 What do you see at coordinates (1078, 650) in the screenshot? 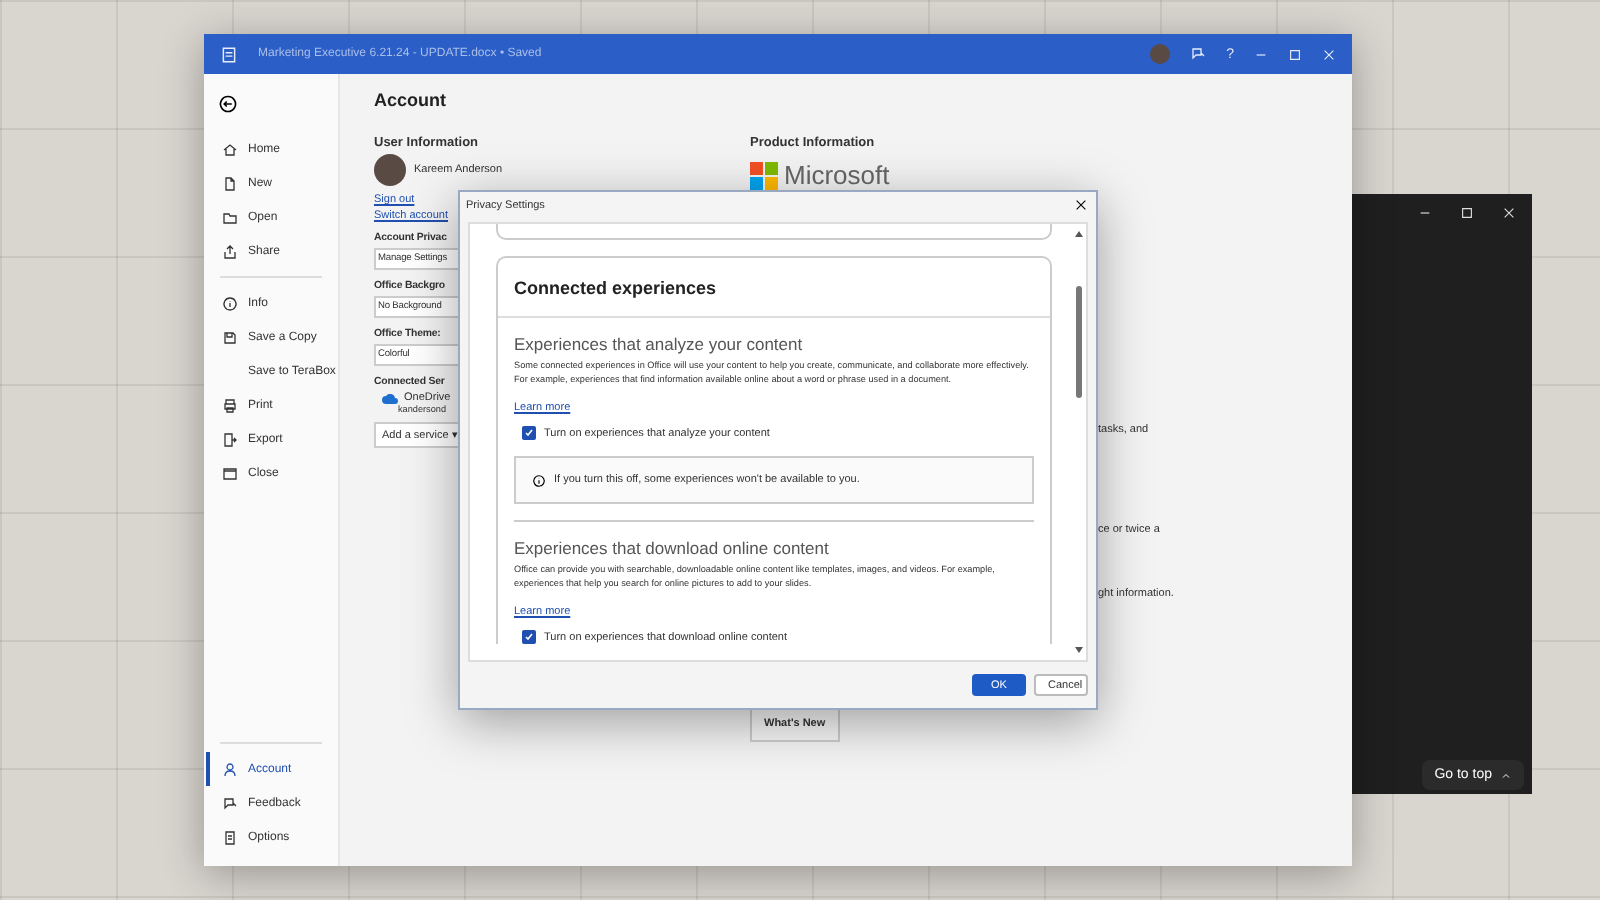
I see `scroll-down-icon` at bounding box center [1078, 650].